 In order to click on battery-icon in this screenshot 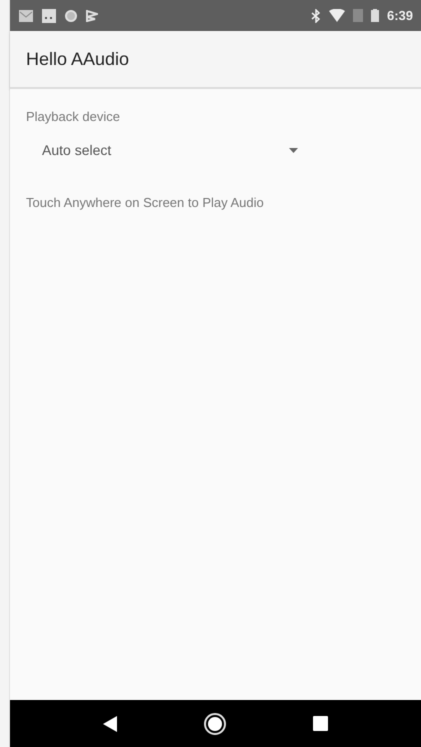, I will do `click(374, 15)`.